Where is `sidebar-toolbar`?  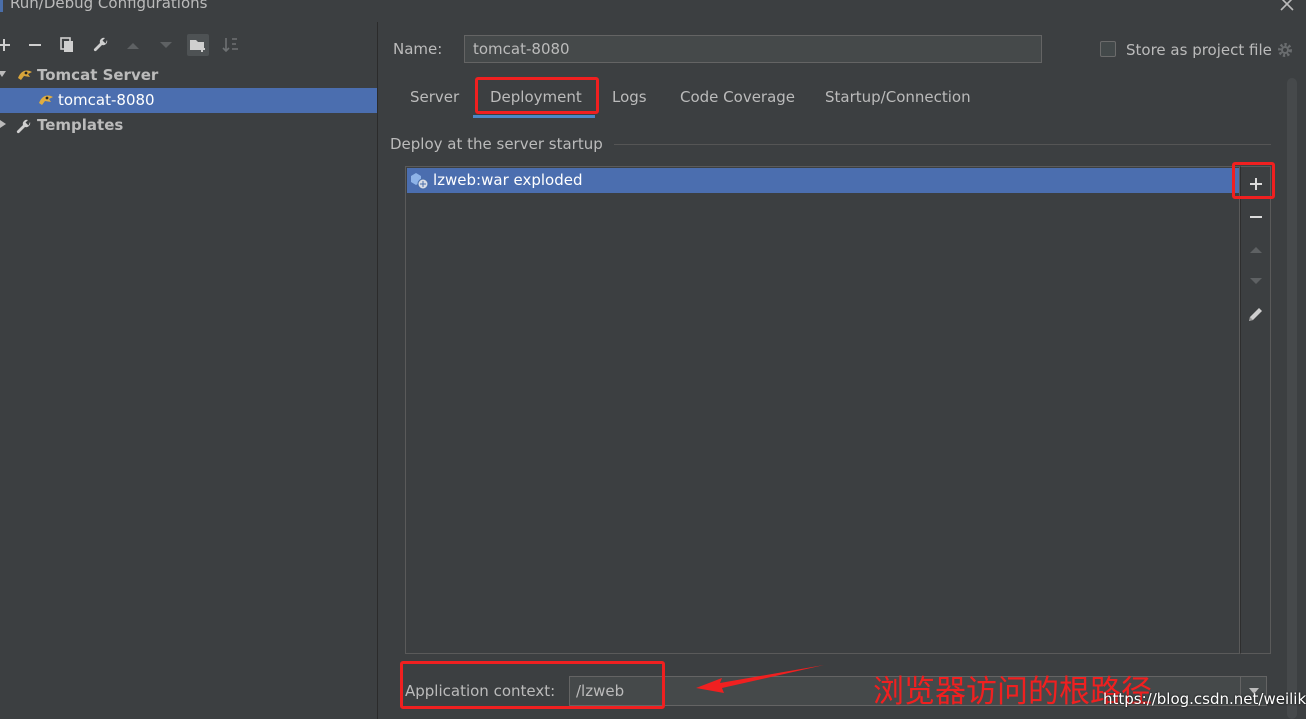 sidebar-toolbar is located at coordinates (188, 45).